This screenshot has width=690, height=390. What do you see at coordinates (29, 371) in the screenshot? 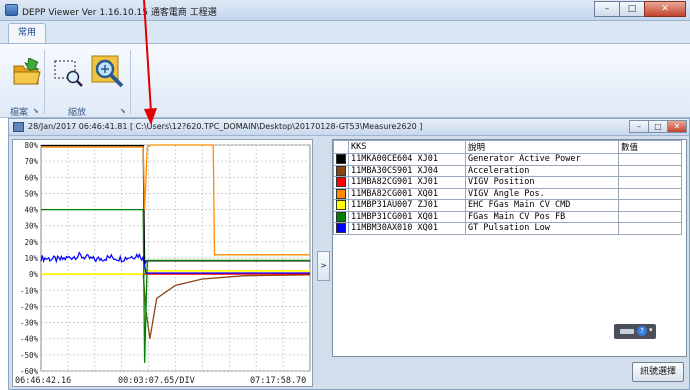
I see `y-tick-label: -60%` at bounding box center [29, 371].